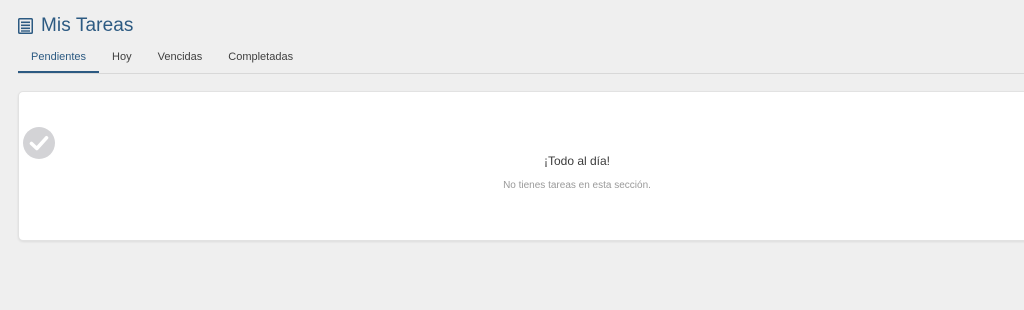 Image resolution: width=1024 pixels, height=310 pixels. I want to click on empty-state-message: No tienes tareas en esta sección., so click(577, 185).